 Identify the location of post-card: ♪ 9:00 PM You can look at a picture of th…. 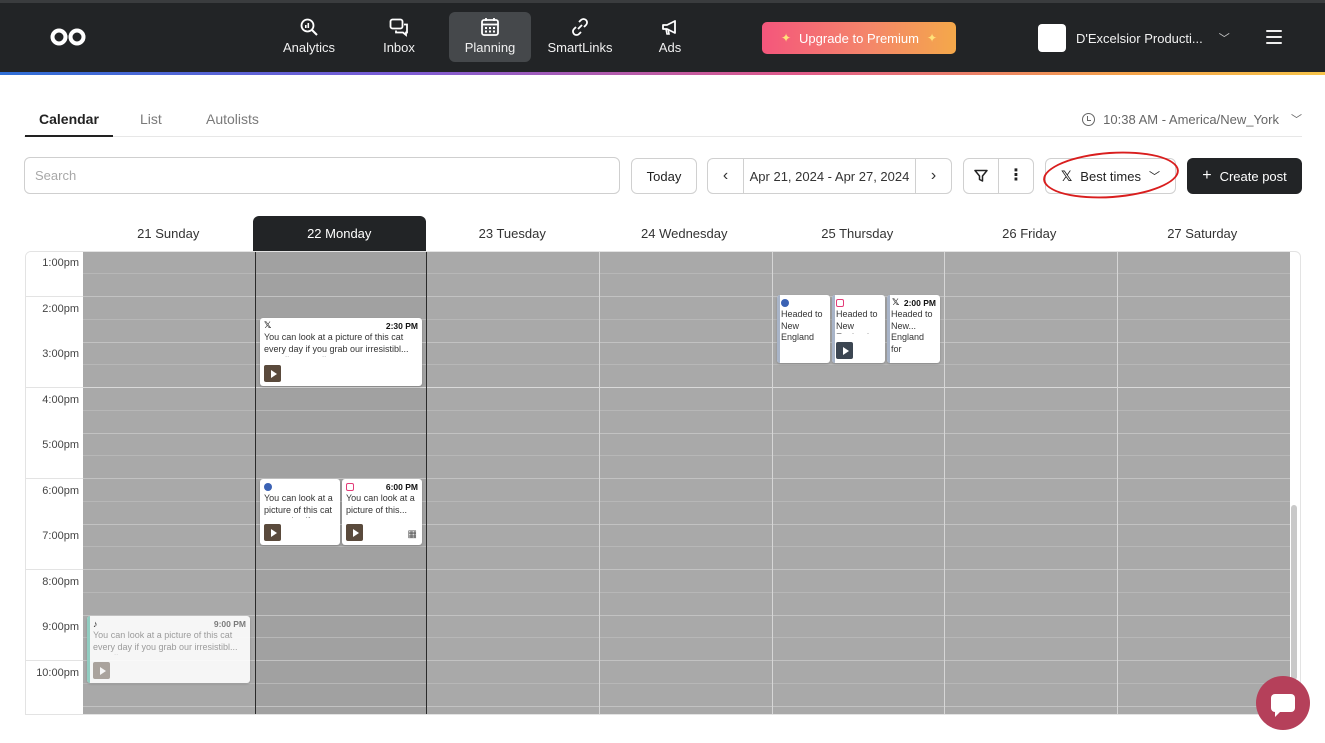
(168, 649).